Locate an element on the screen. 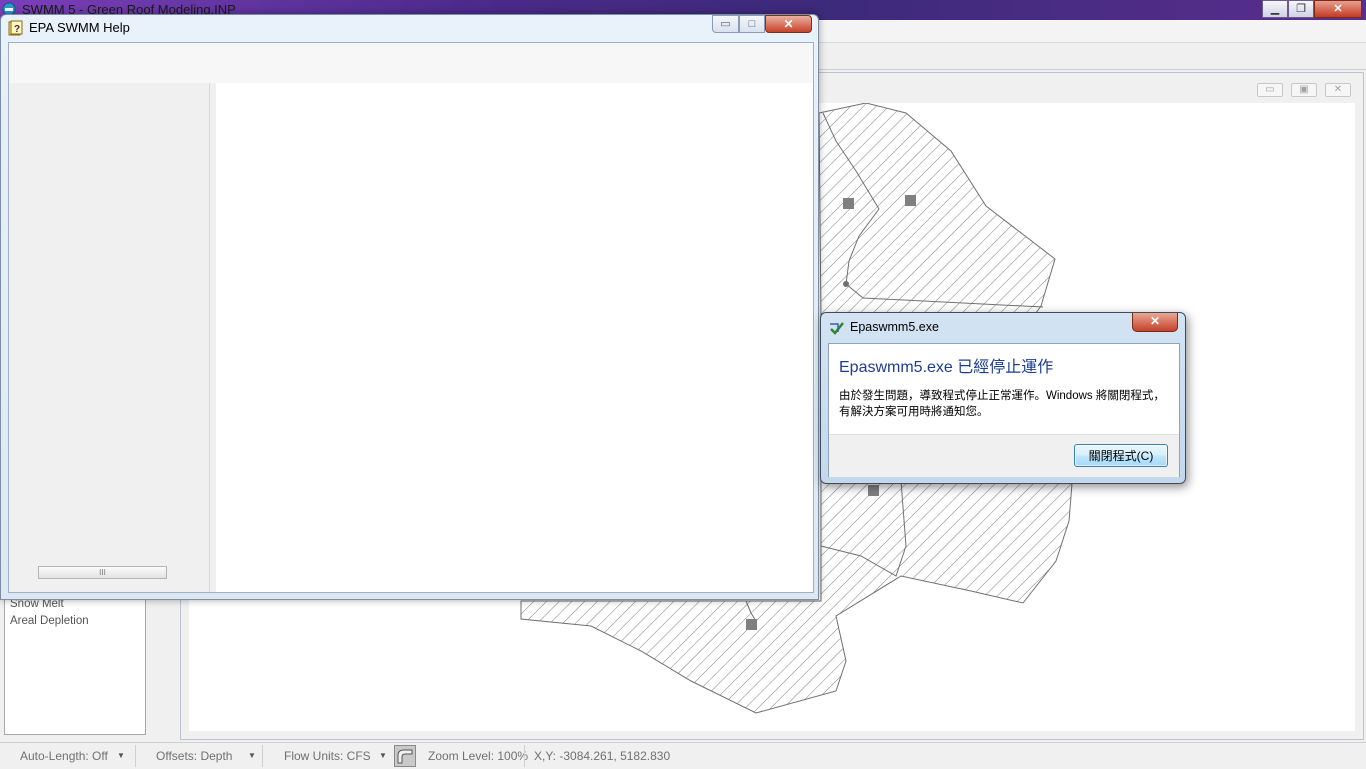 The height and width of the screenshot is (769, 1366). map-close-button: ✕ is located at coordinates (1338, 90).